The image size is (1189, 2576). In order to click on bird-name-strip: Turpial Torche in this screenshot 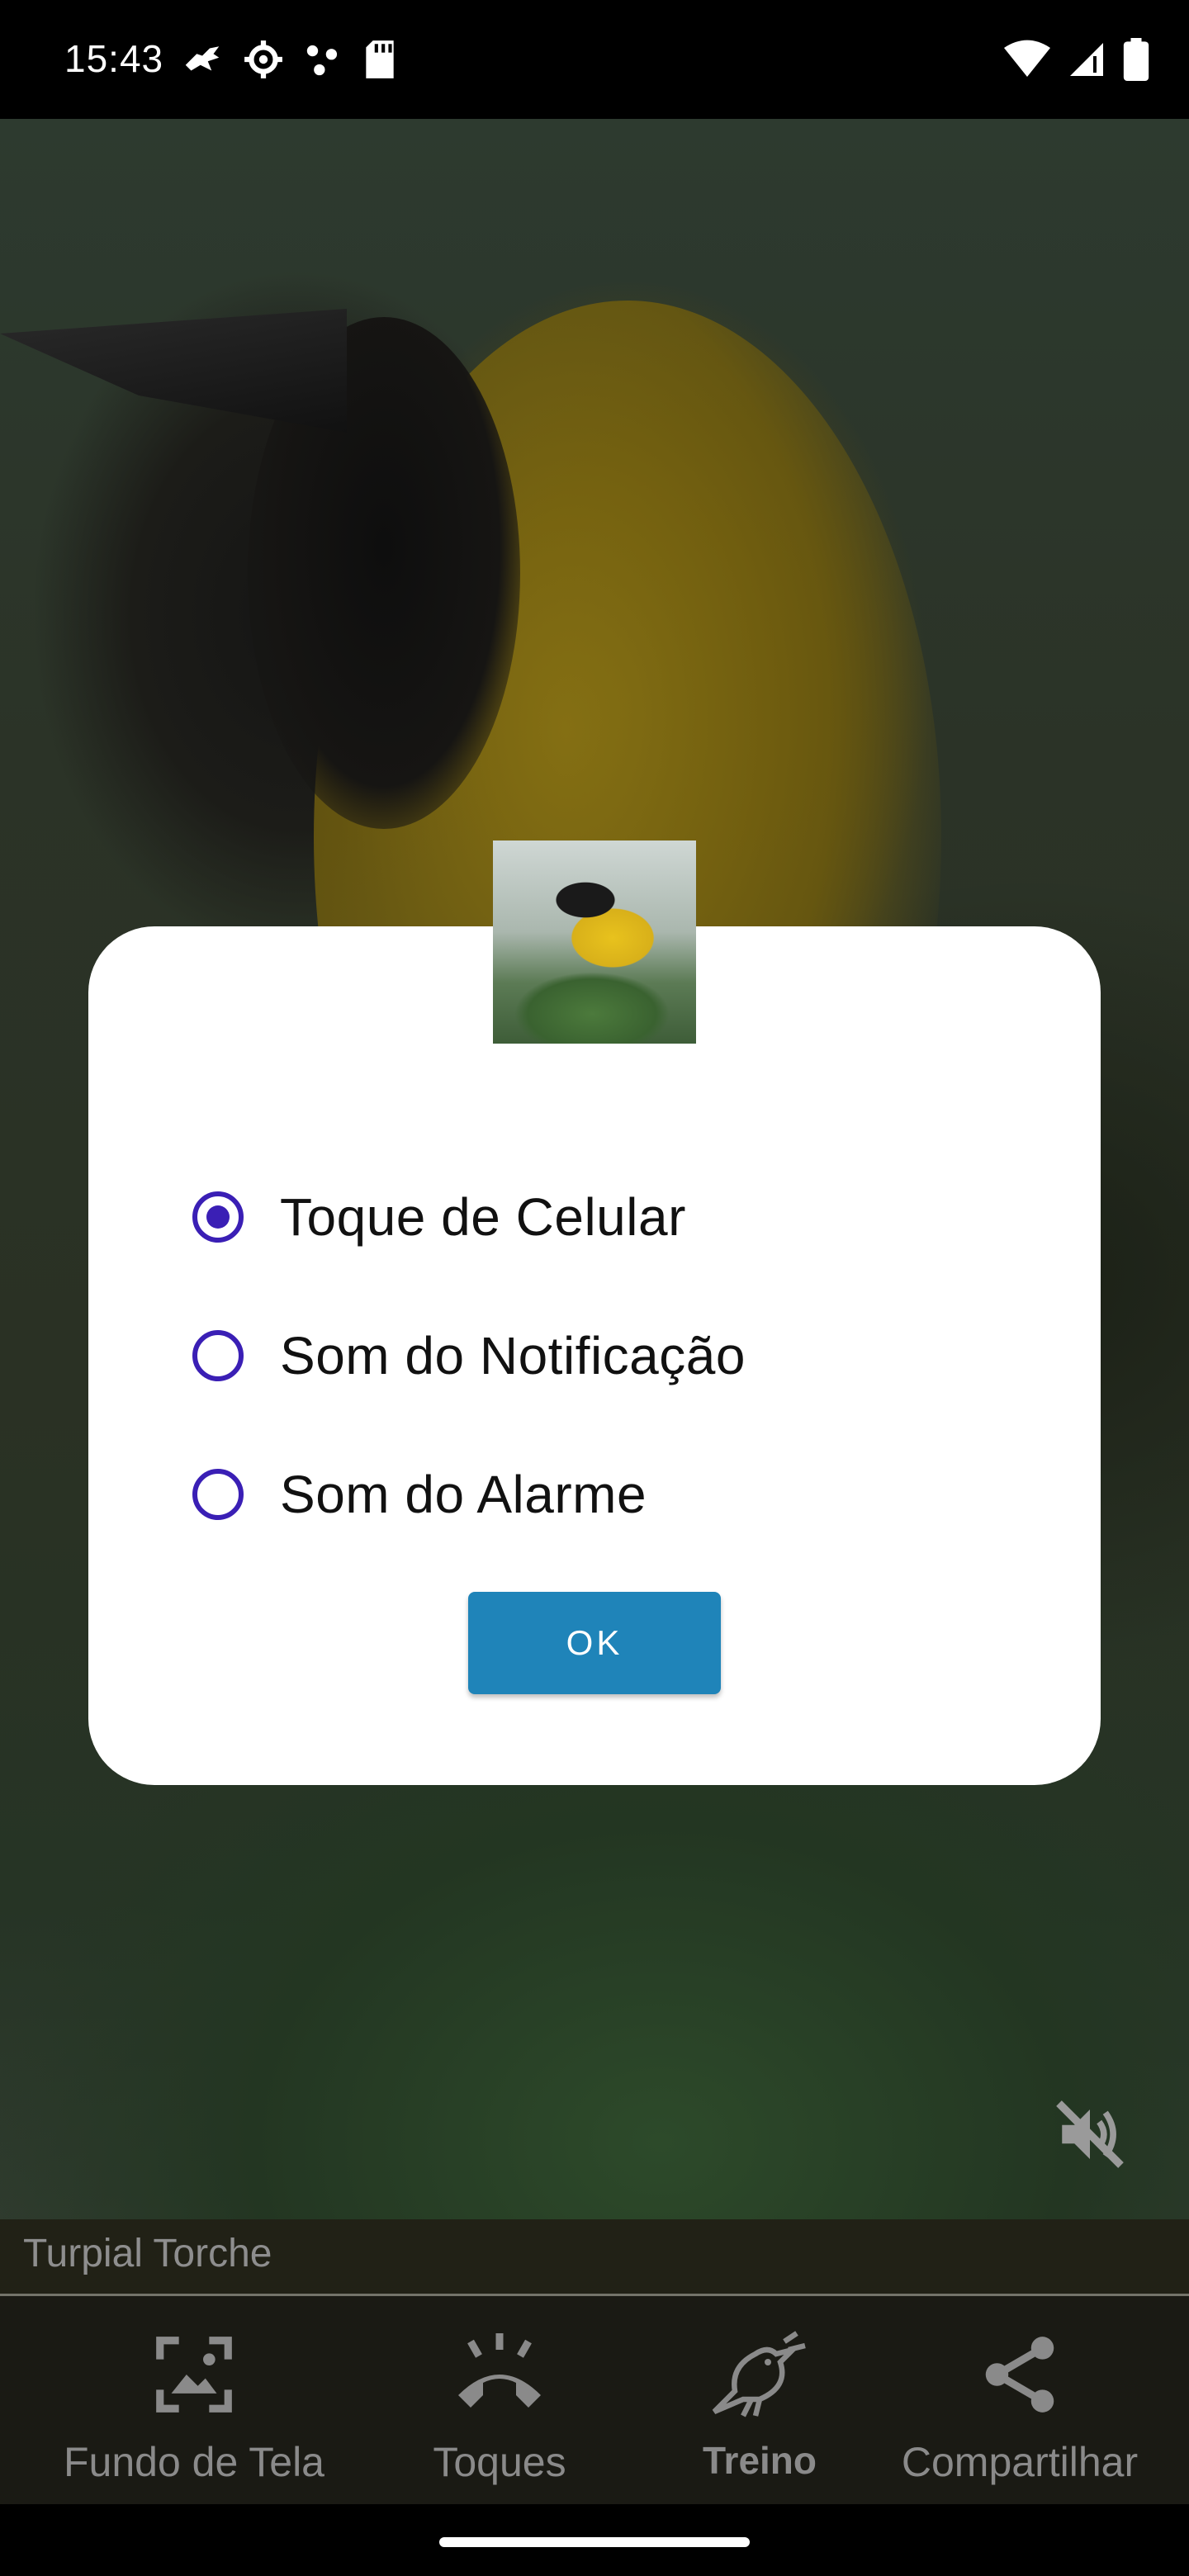, I will do `click(594, 2257)`.